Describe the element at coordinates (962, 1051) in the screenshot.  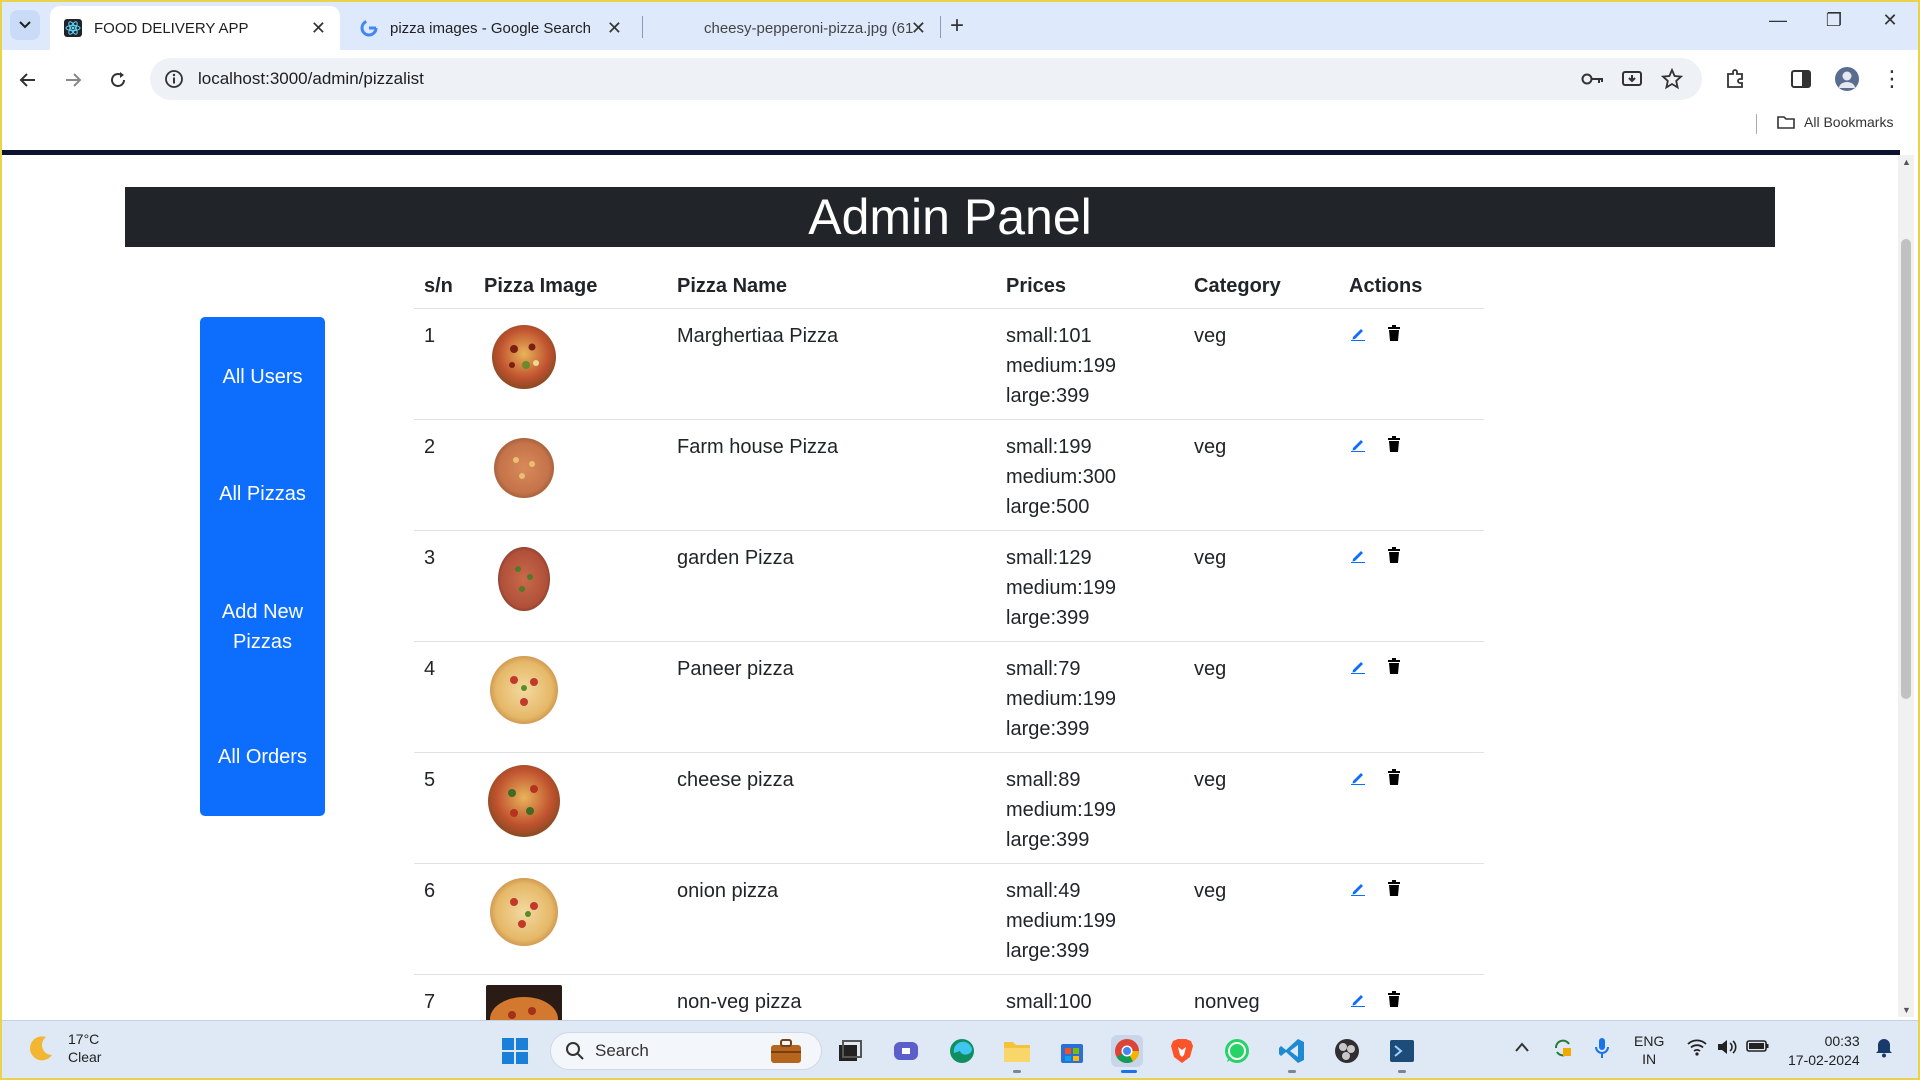
I see `edge-browser-icon` at that location.